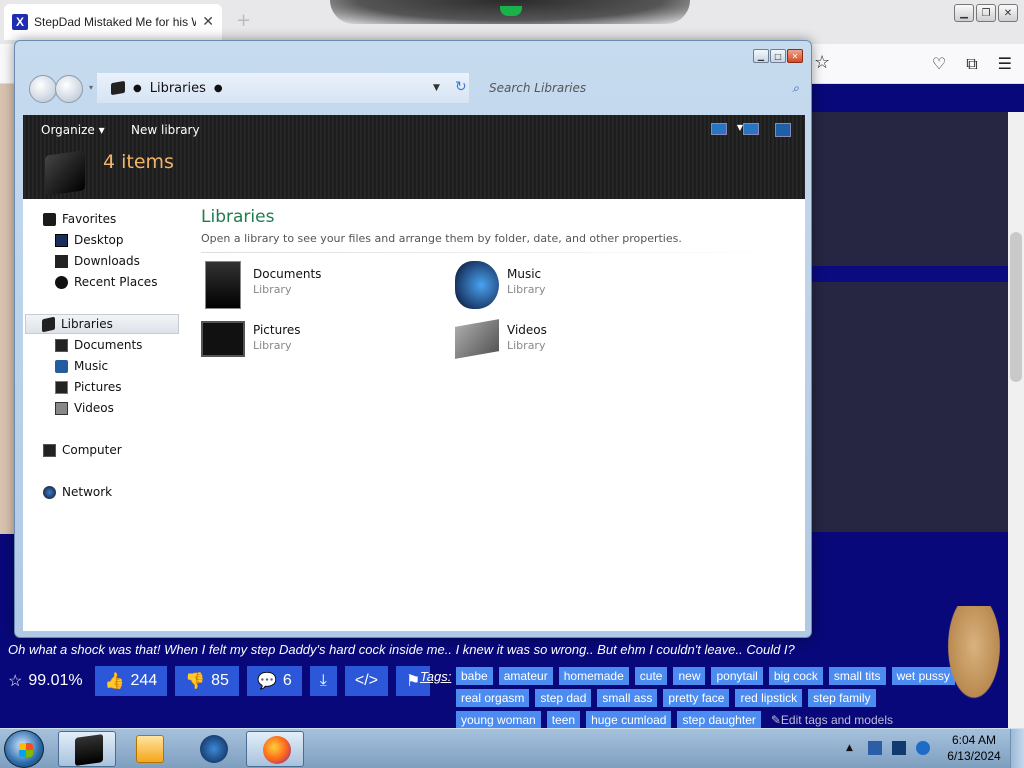 This screenshot has height=768, width=1024. What do you see at coordinates (849, 748) in the screenshot?
I see `show-hidden-icons-icon: ▲` at bounding box center [849, 748].